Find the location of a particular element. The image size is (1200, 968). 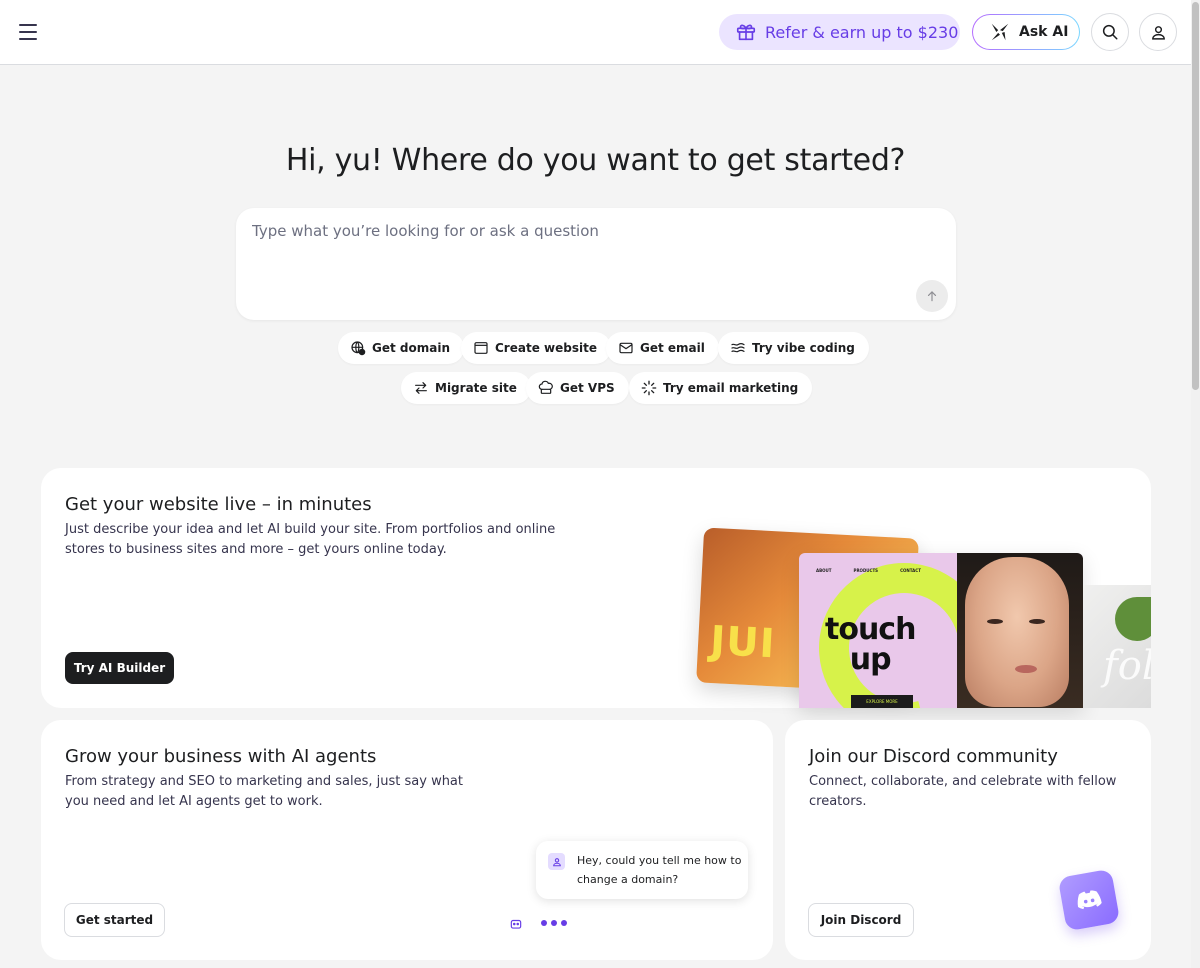

folio-site-preview: foli is located at coordinates (1117, 646).